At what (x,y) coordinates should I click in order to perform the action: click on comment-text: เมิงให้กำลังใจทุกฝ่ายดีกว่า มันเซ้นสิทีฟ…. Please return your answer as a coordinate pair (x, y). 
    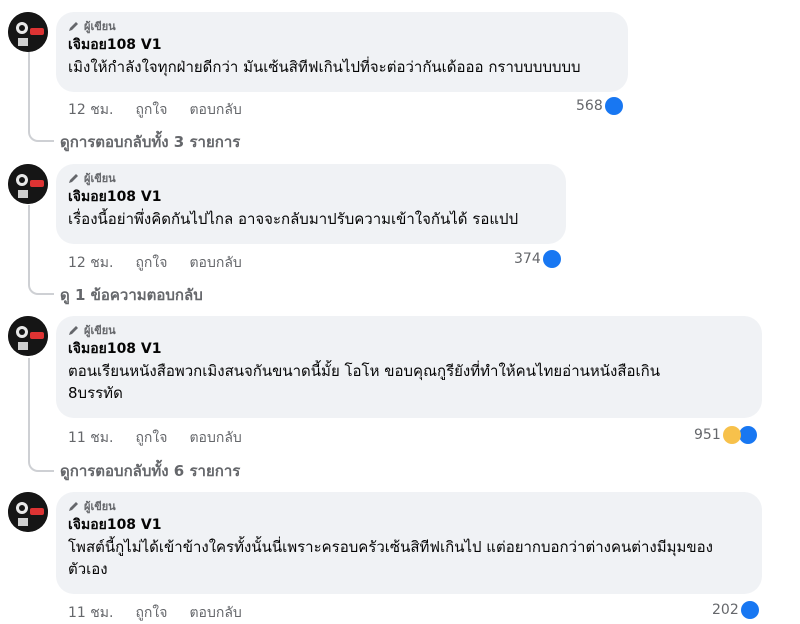
    Looking at the image, I should click on (324, 67).